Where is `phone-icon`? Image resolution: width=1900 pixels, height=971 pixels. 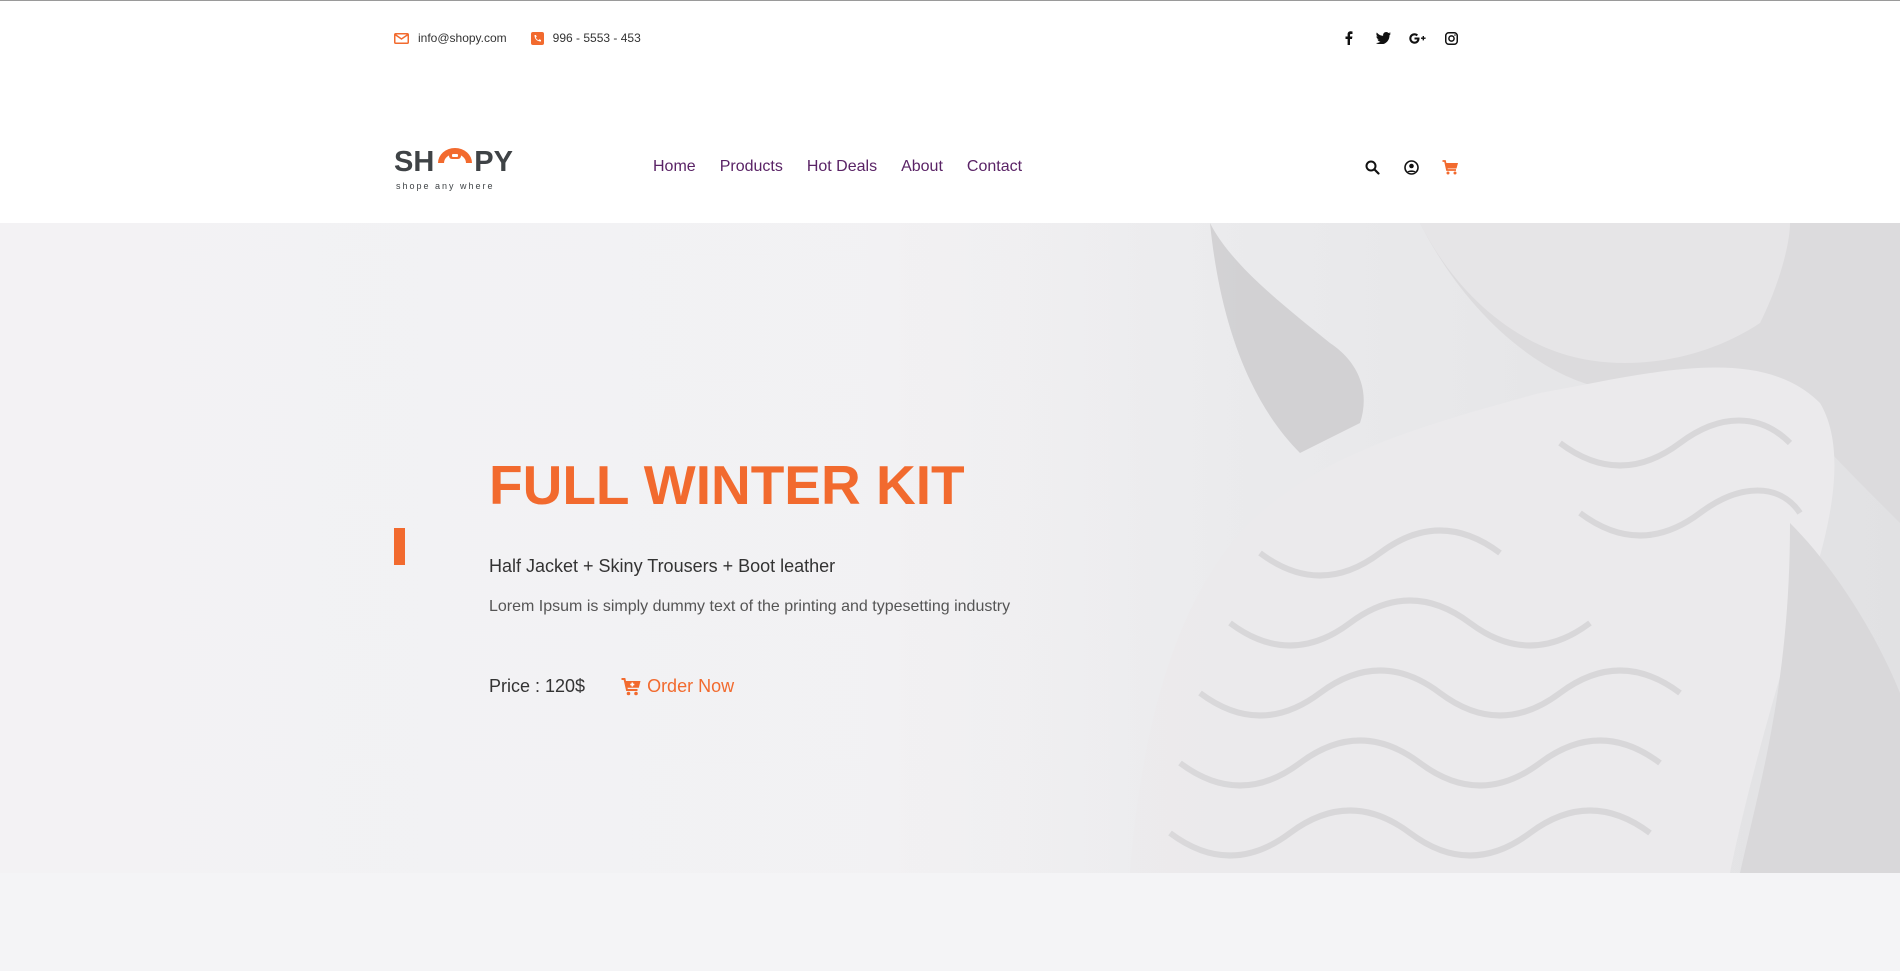
phone-icon is located at coordinates (537, 38).